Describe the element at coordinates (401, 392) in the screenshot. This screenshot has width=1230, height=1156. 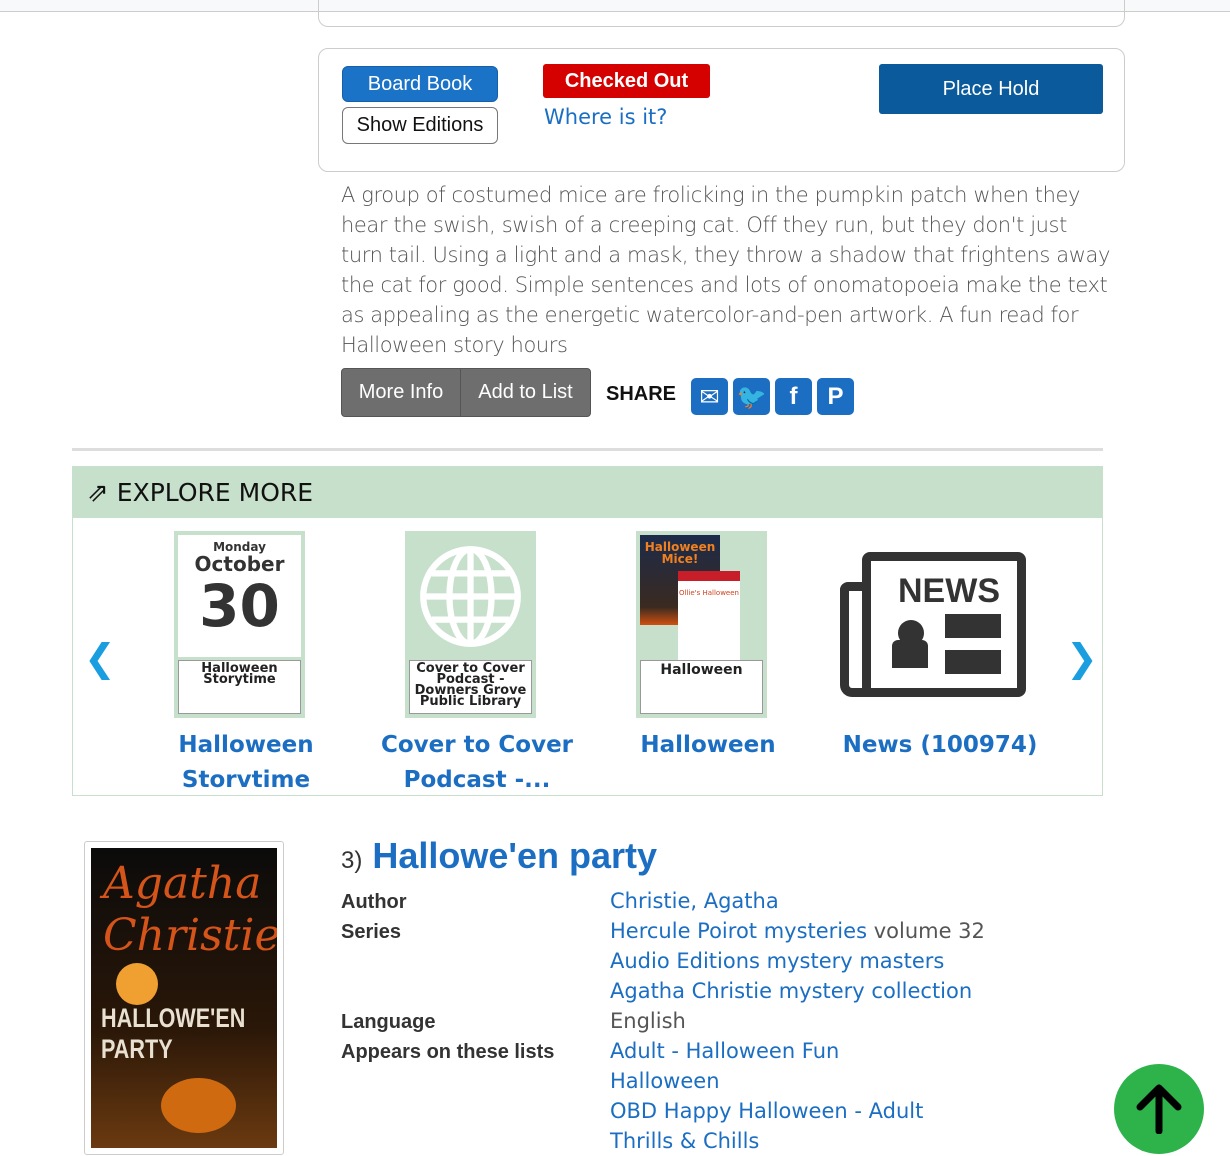
I see `more-info-button: More Info` at that location.